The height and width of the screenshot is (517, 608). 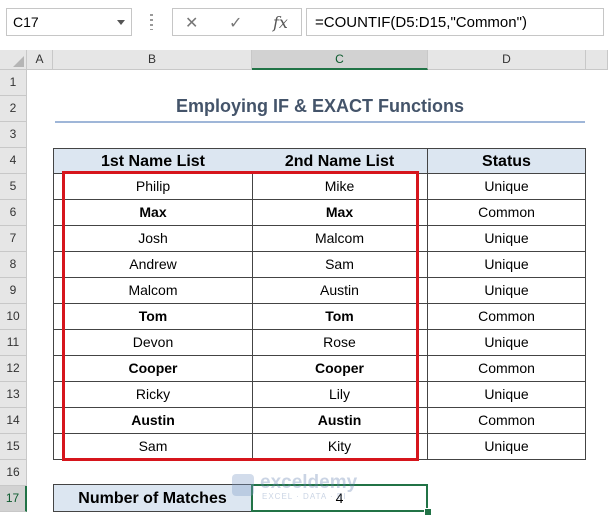 What do you see at coordinates (153, 421) in the screenshot?
I see `first-name-cell: Austin` at bounding box center [153, 421].